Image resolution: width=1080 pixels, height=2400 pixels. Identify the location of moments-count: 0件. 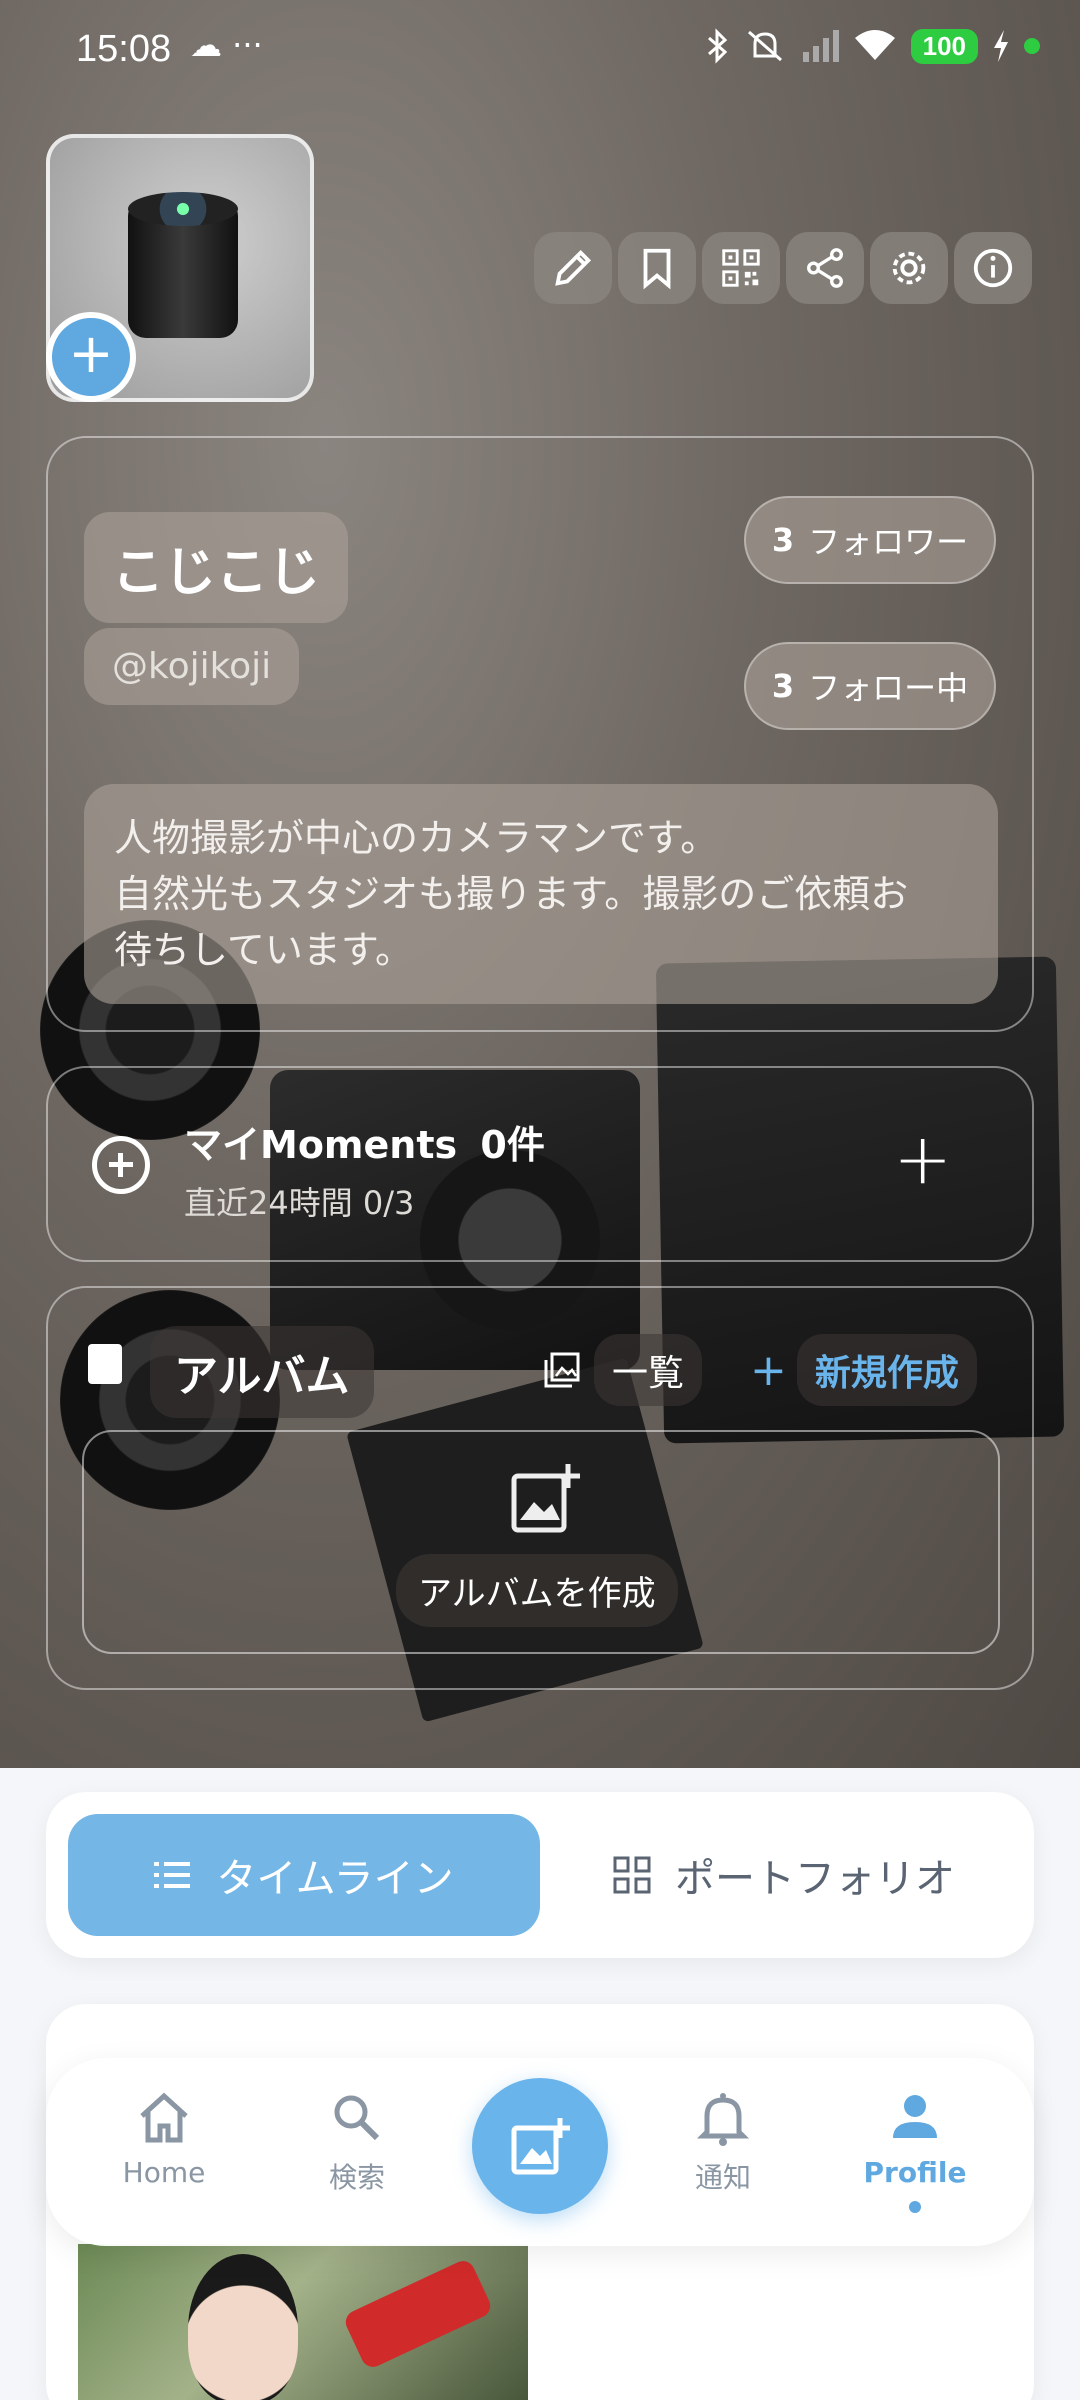
(512, 1145).